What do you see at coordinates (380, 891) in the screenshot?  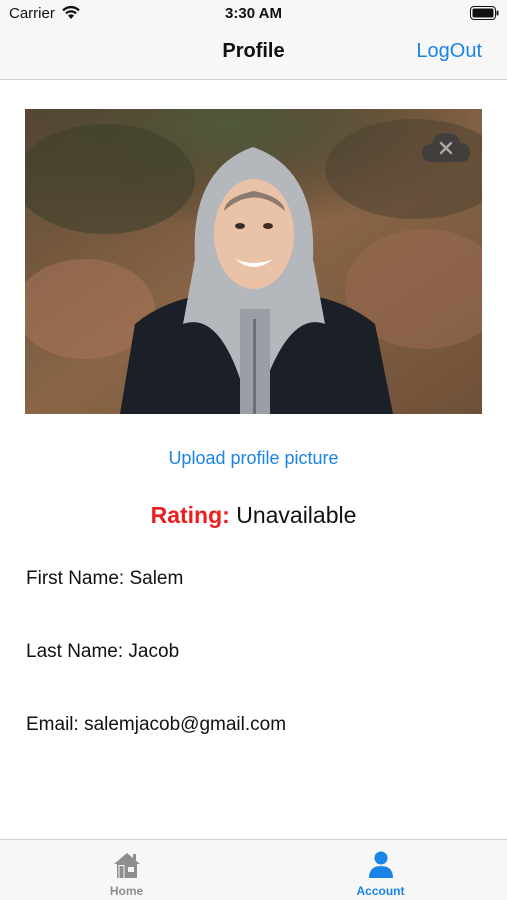 I see `tab-account-label: Account` at bounding box center [380, 891].